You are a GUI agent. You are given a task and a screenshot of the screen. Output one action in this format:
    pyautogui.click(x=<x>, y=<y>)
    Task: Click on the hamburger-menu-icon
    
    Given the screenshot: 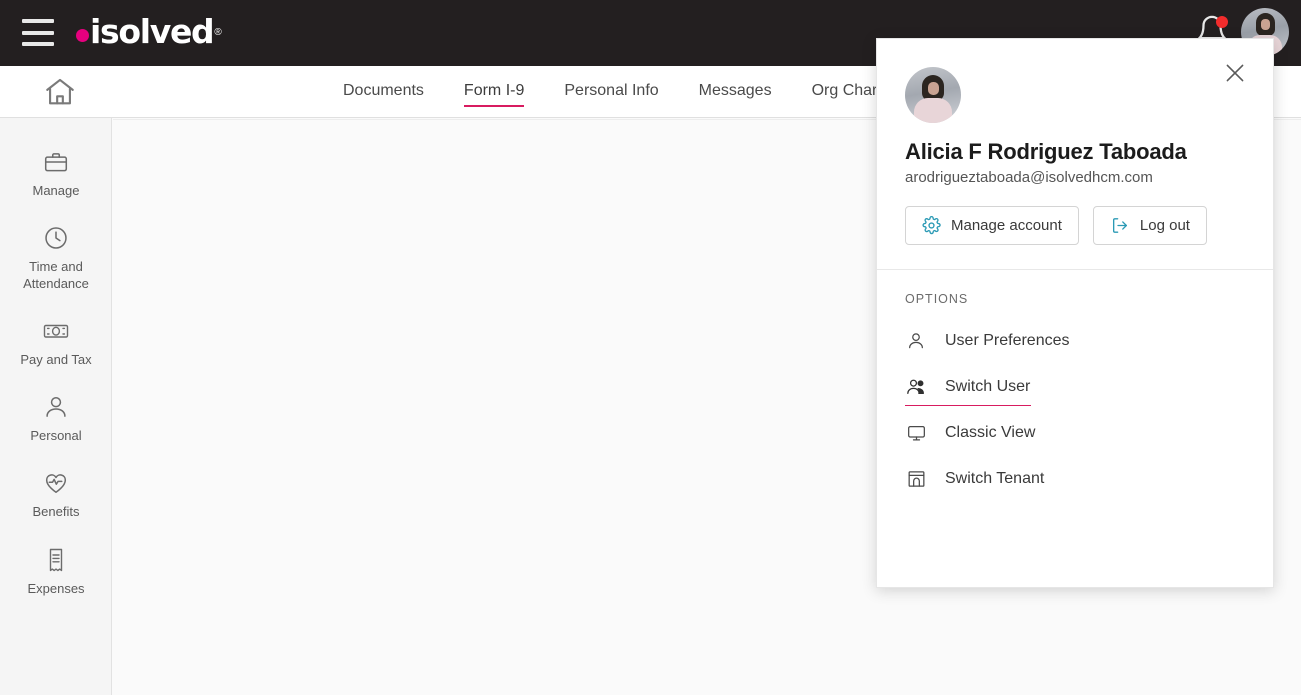 What is the action you would take?
    pyautogui.click(x=38, y=32)
    